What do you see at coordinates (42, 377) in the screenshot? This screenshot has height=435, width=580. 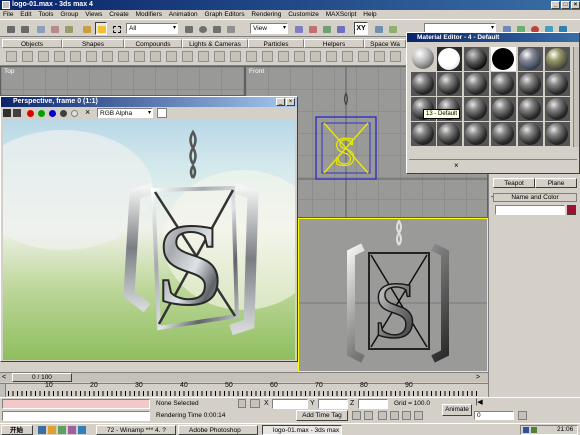 I see `time-slider-thumb: 0 / 100` at bounding box center [42, 377].